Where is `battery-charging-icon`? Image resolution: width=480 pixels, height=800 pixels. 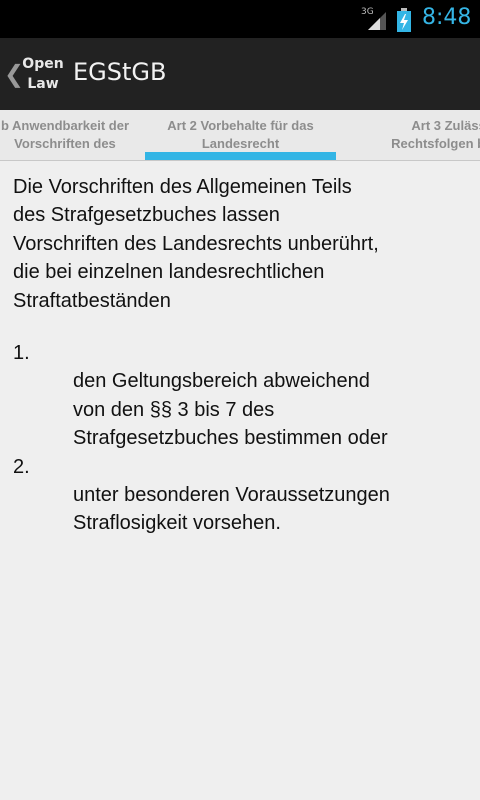
battery-charging-icon is located at coordinates (404, 20).